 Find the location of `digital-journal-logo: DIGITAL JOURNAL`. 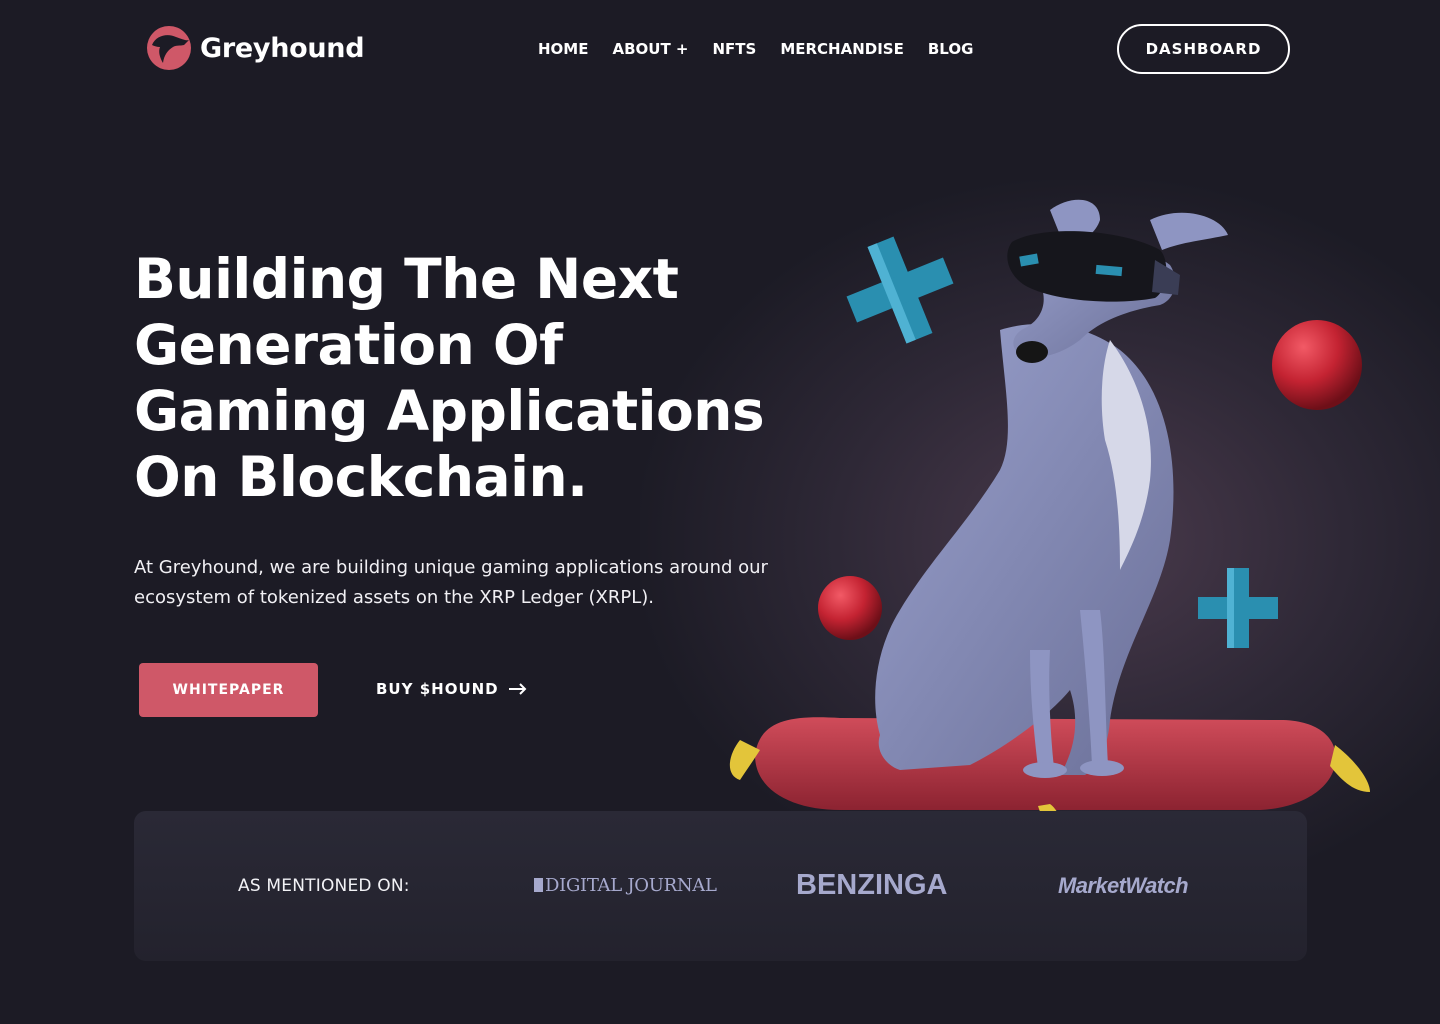

digital-journal-logo: DIGITAL JOURNAL is located at coordinates (625, 885).